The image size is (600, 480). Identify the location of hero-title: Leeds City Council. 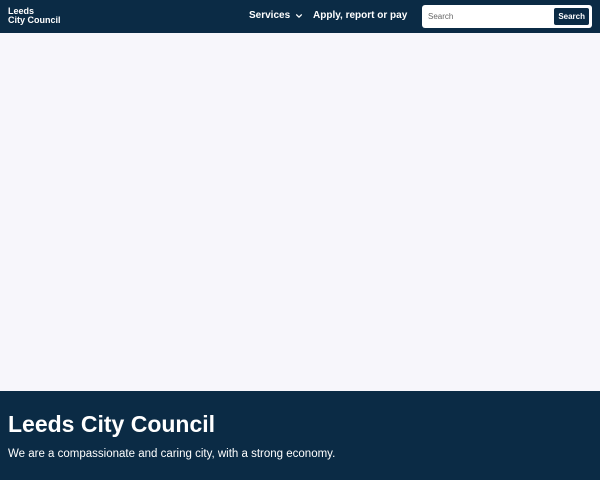
(112, 424).